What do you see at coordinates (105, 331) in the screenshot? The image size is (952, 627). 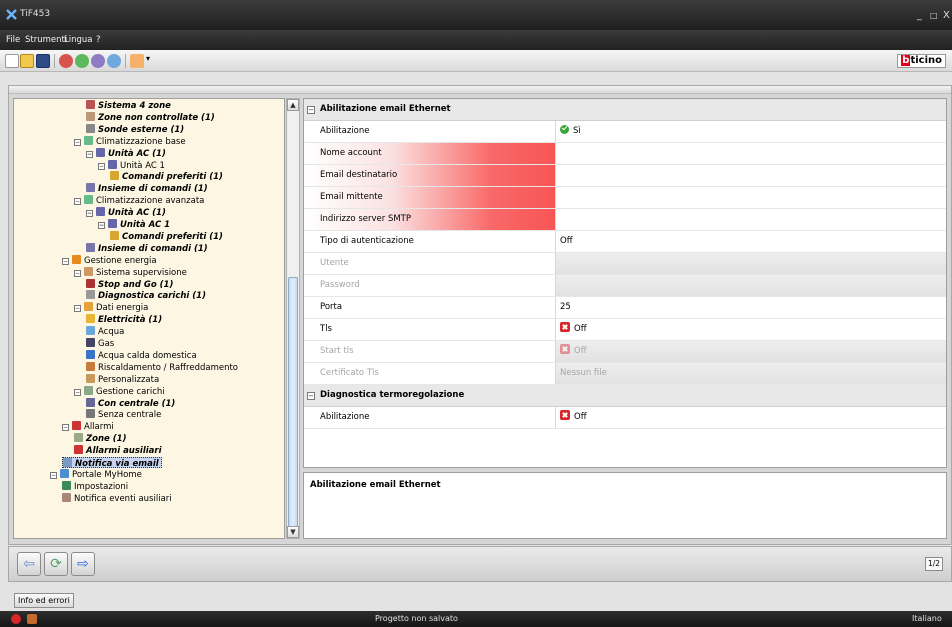 I see `tree-node: Acqua` at bounding box center [105, 331].